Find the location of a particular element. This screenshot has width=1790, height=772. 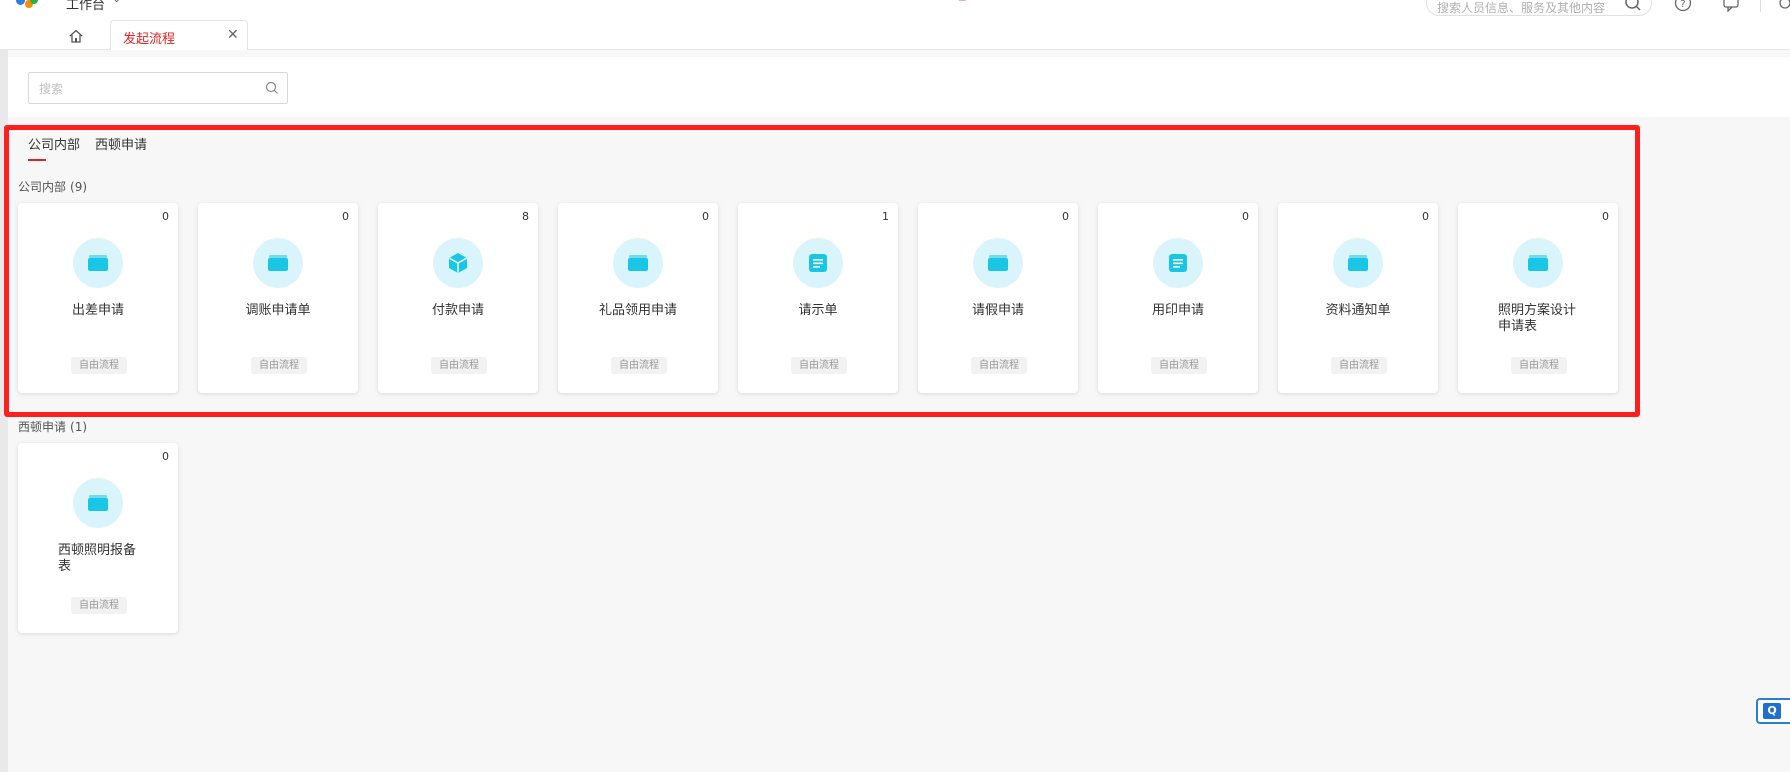

process-name: 照明方案设计申请表 is located at coordinates (1537, 318).